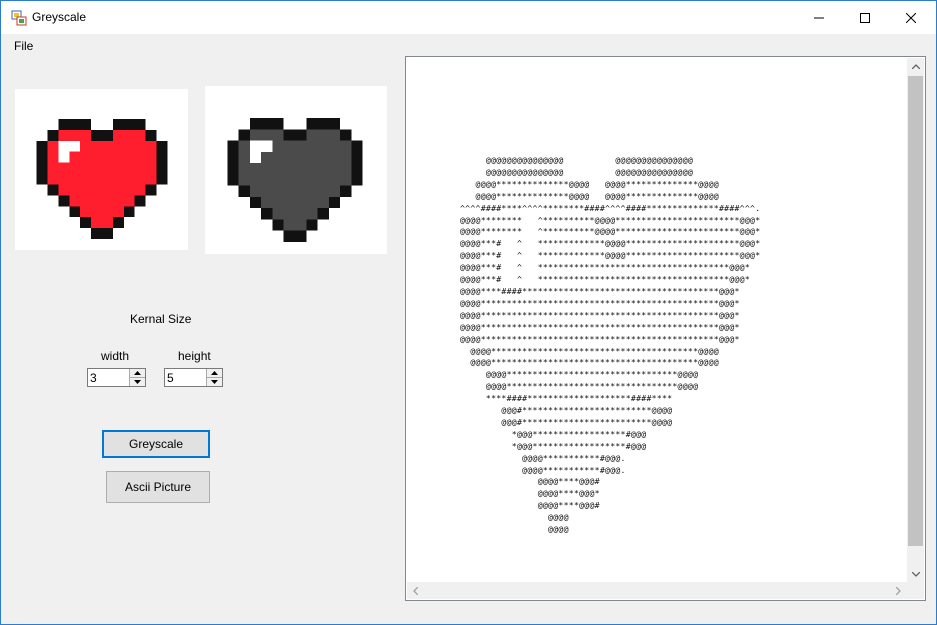 The width and height of the screenshot is (937, 625). What do you see at coordinates (102, 179) in the screenshot?
I see `red-pixel-heart` at bounding box center [102, 179].